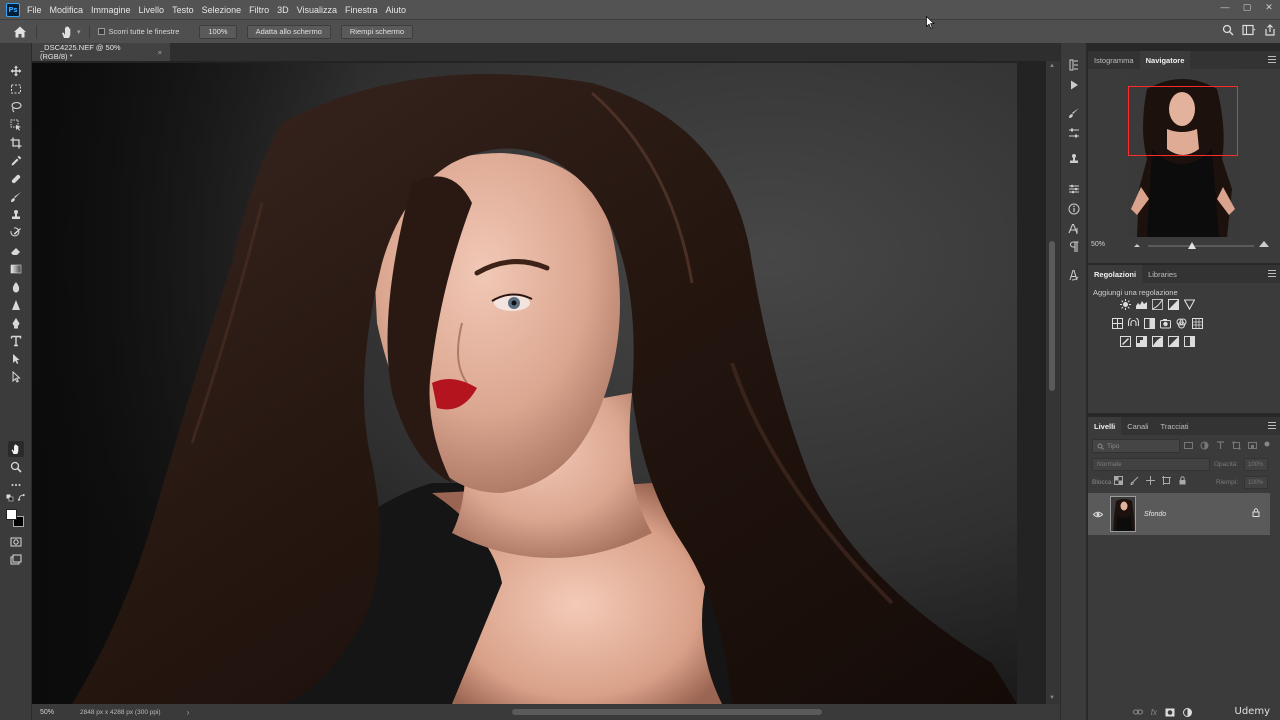 The image size is (1280, 720). Describe the element at coordinates (22, 498) in the screenshot. I see `swap-colors-icon` at that location.